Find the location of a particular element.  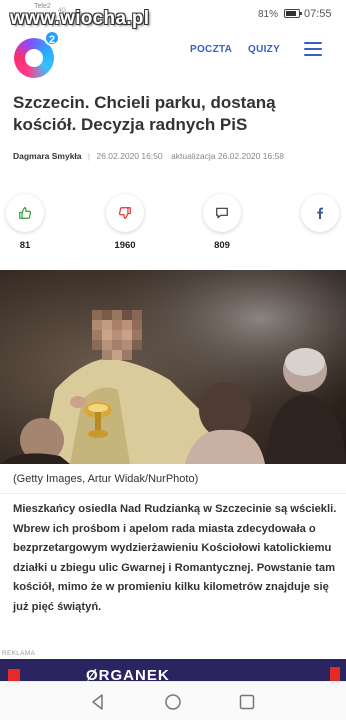

thumbs-down-button: 1960 is located at coordinates (125, 222).